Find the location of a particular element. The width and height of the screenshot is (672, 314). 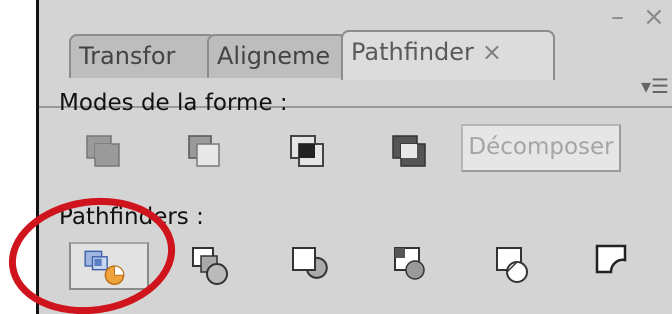

trim-icon is located at coordinates (212, 265).